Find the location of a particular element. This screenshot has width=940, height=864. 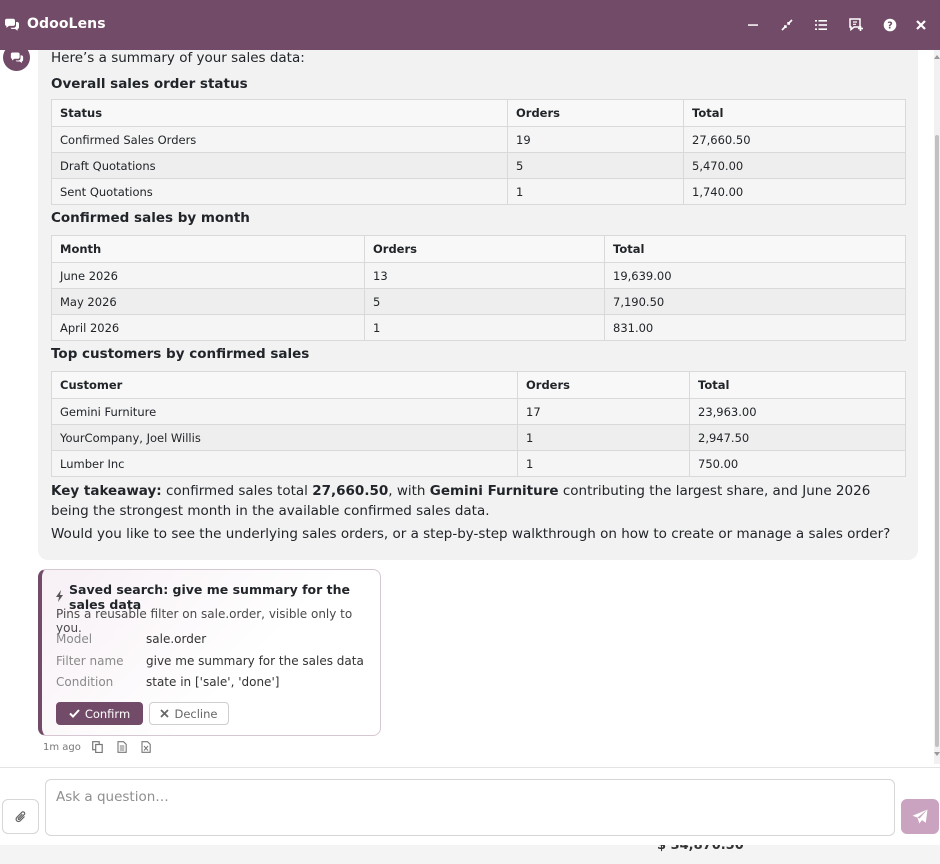

table-cell: Sent Quotations is located at coordinates (279, 191).